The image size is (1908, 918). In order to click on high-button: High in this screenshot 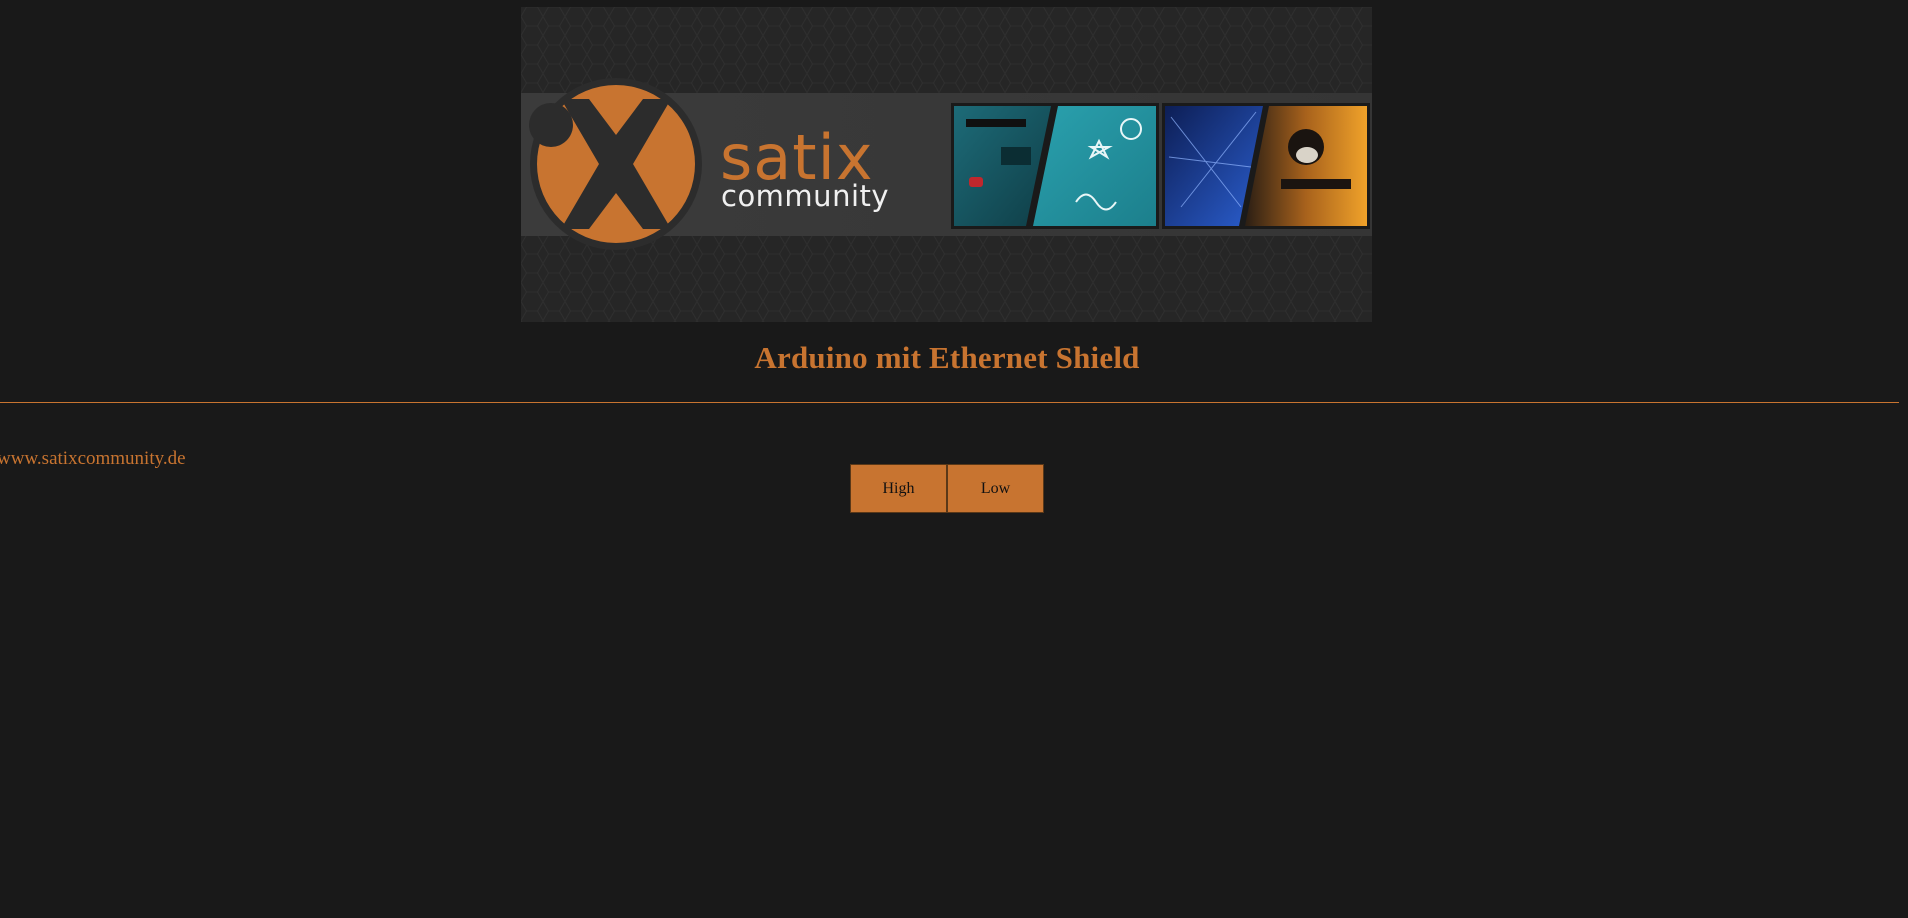, I will do `click(898, 488)`.